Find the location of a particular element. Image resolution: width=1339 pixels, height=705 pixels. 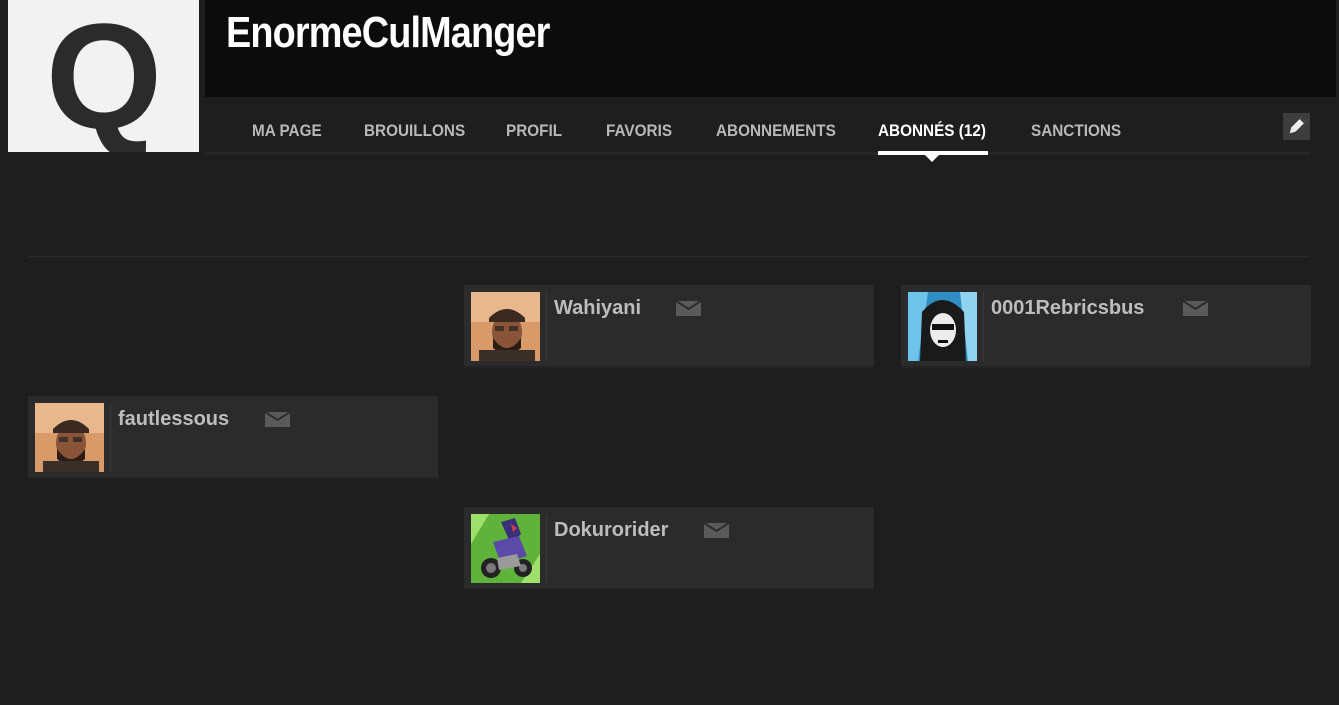

rider-green-avatar-icon is located at coordinates (505, 548).